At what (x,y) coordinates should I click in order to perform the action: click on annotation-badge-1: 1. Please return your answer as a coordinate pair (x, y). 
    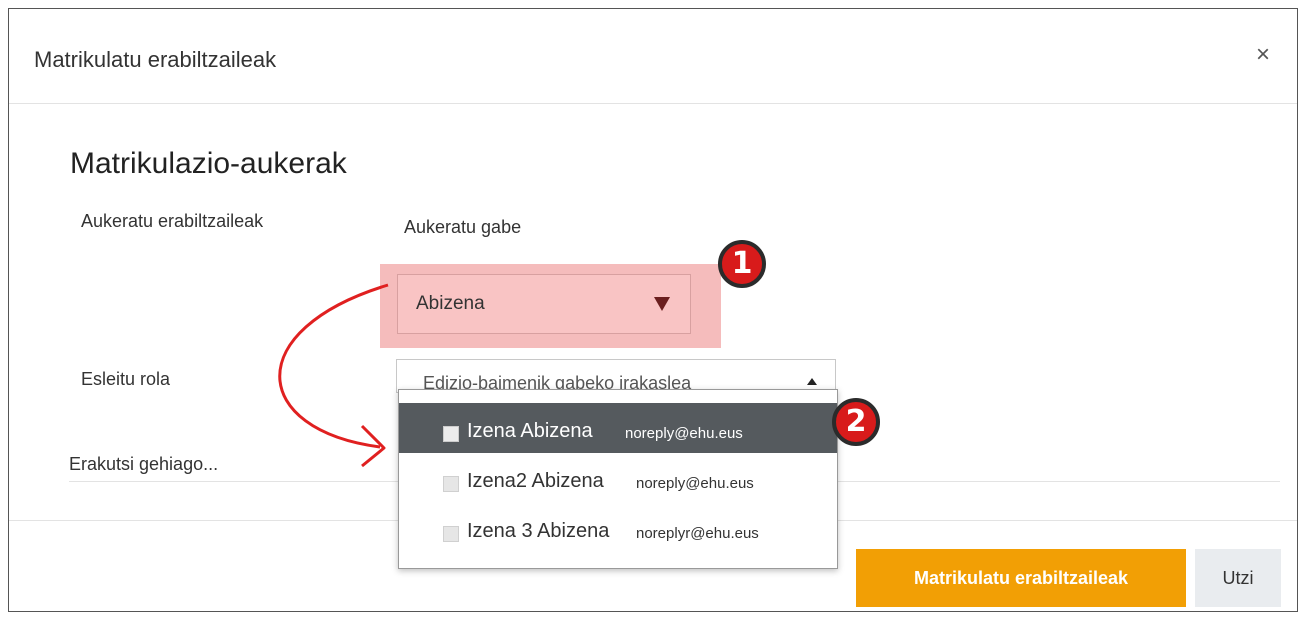
    Looking at the image, I should click on (742, 264).